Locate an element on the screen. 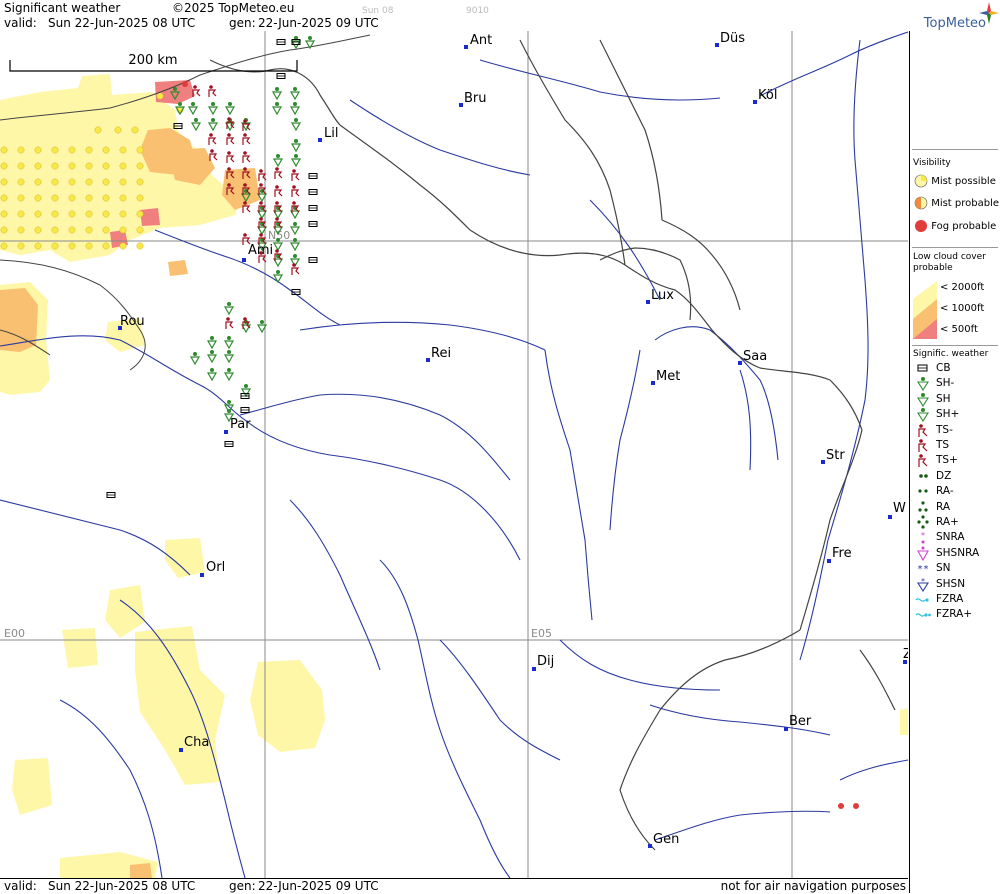  header-valid-date: Sun 22-Jun-2025 08 UTC is located at coordinates (122, 23).